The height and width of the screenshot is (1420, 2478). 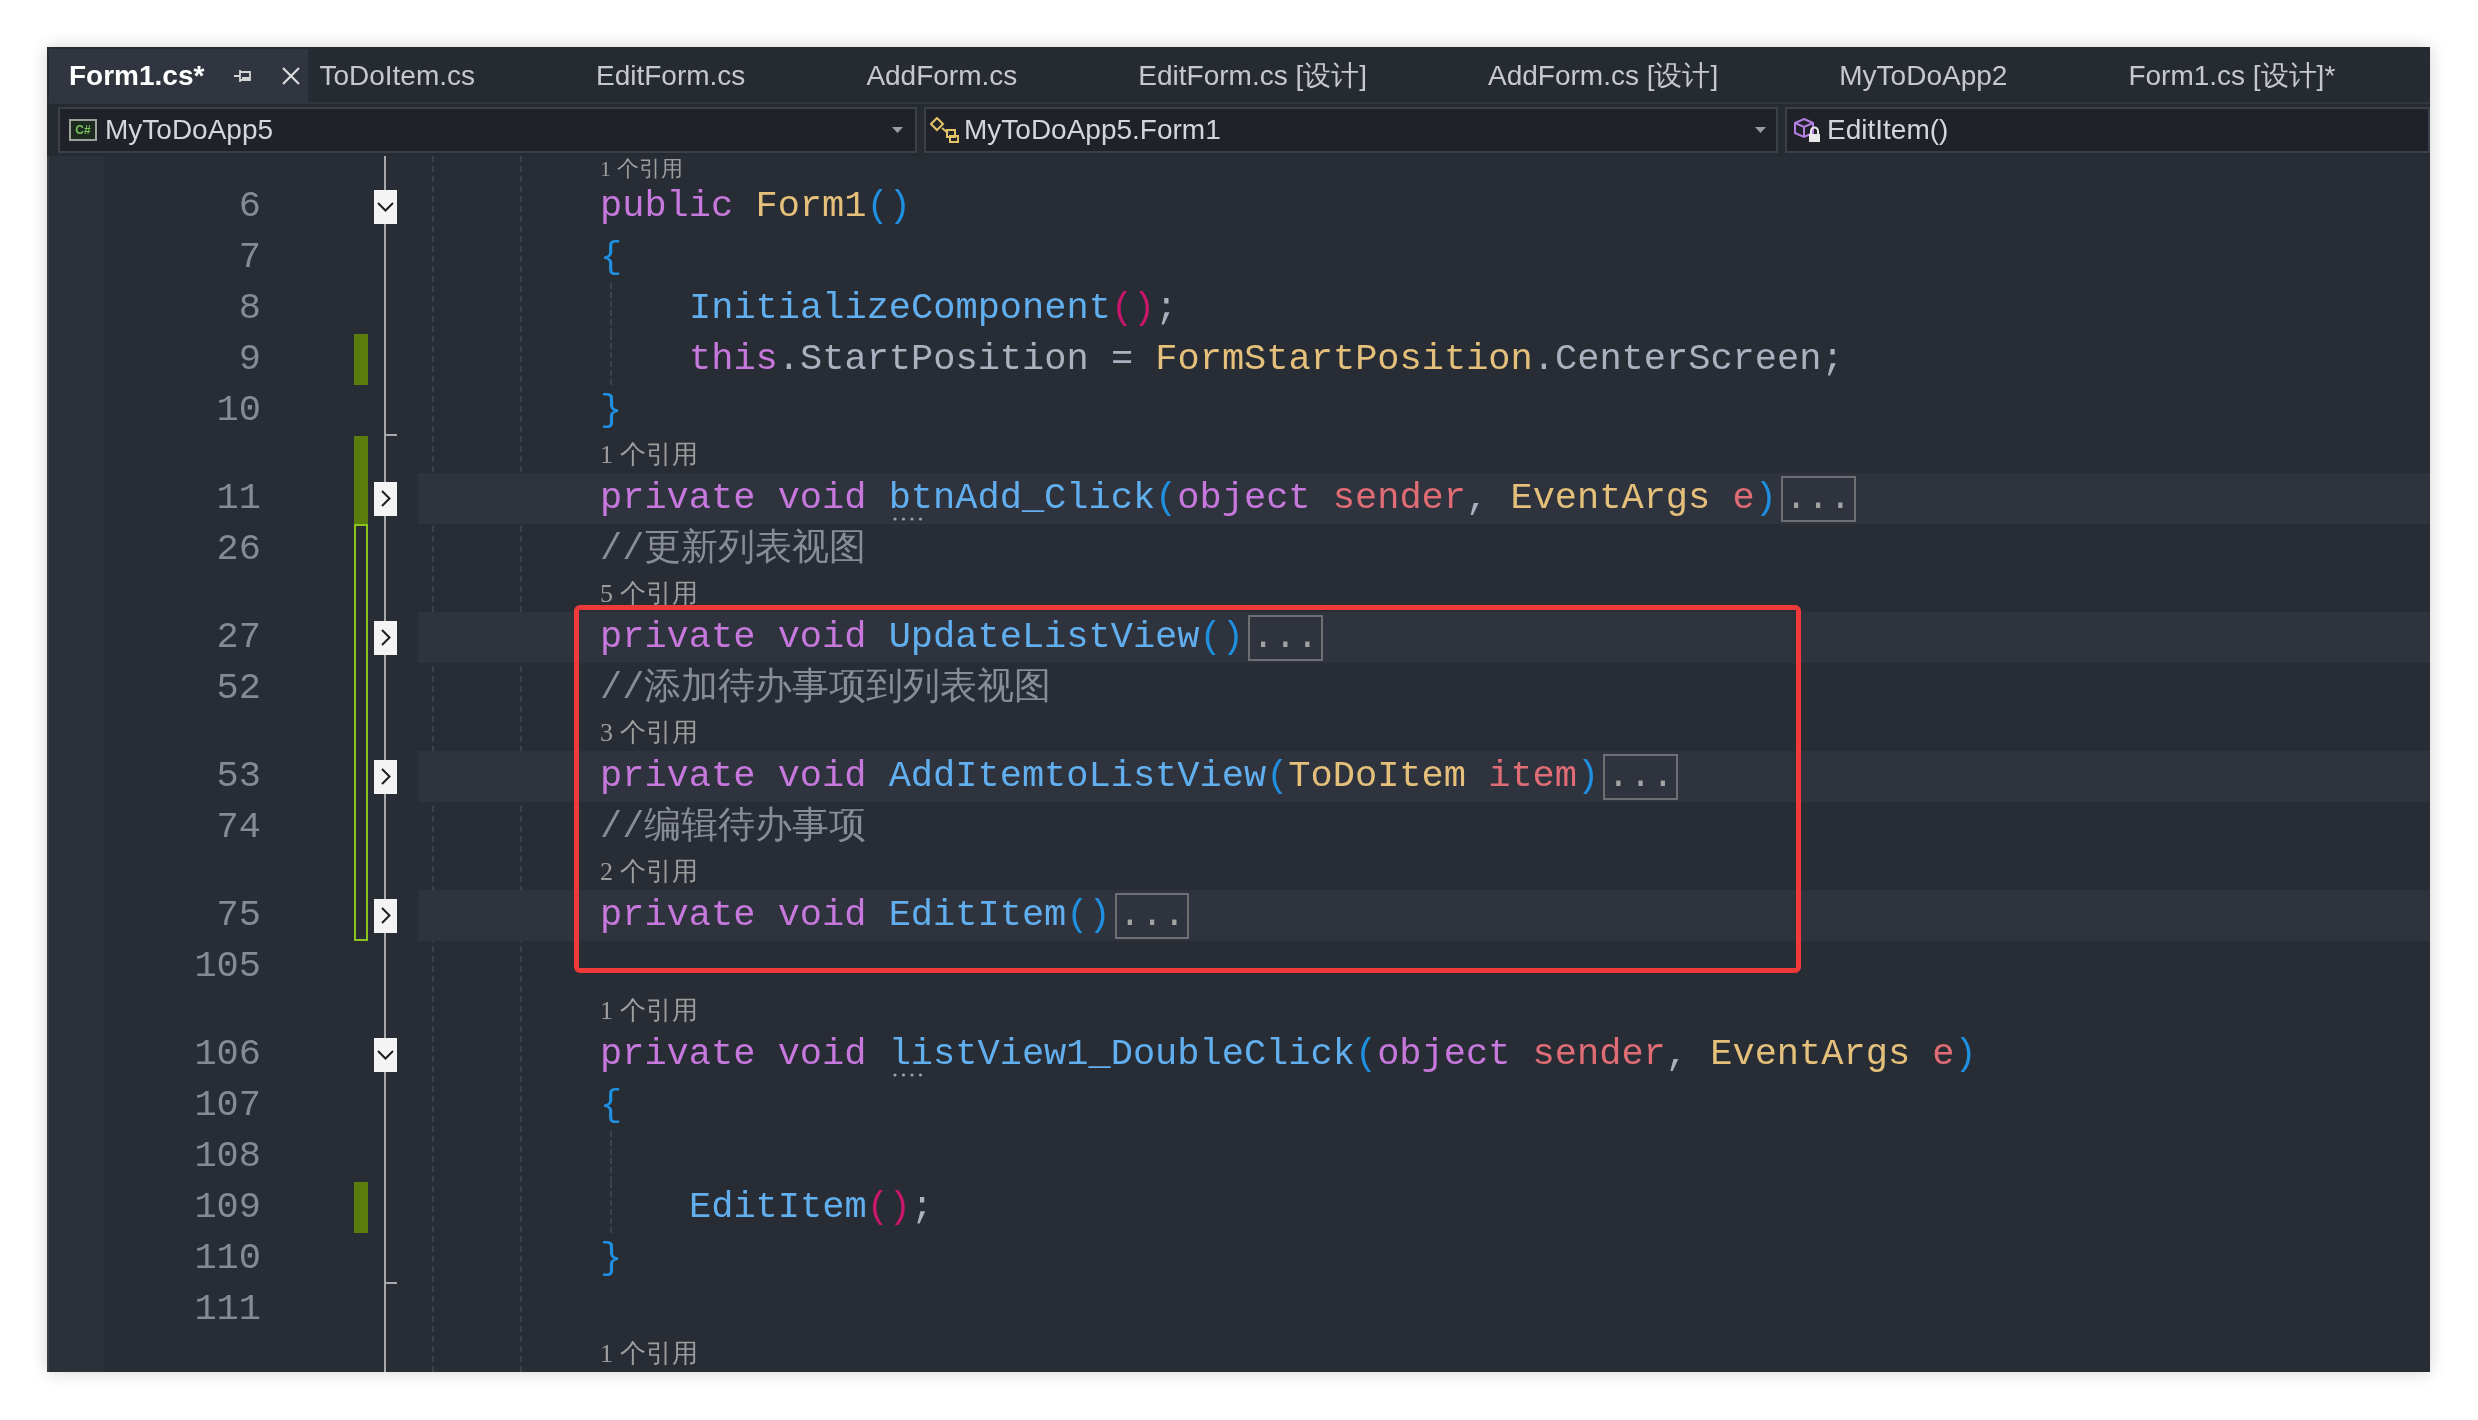 What do you see at coordinates (238, 688) in the screenshot?
I see `line-number: 52` at bounding box center [238, 688].